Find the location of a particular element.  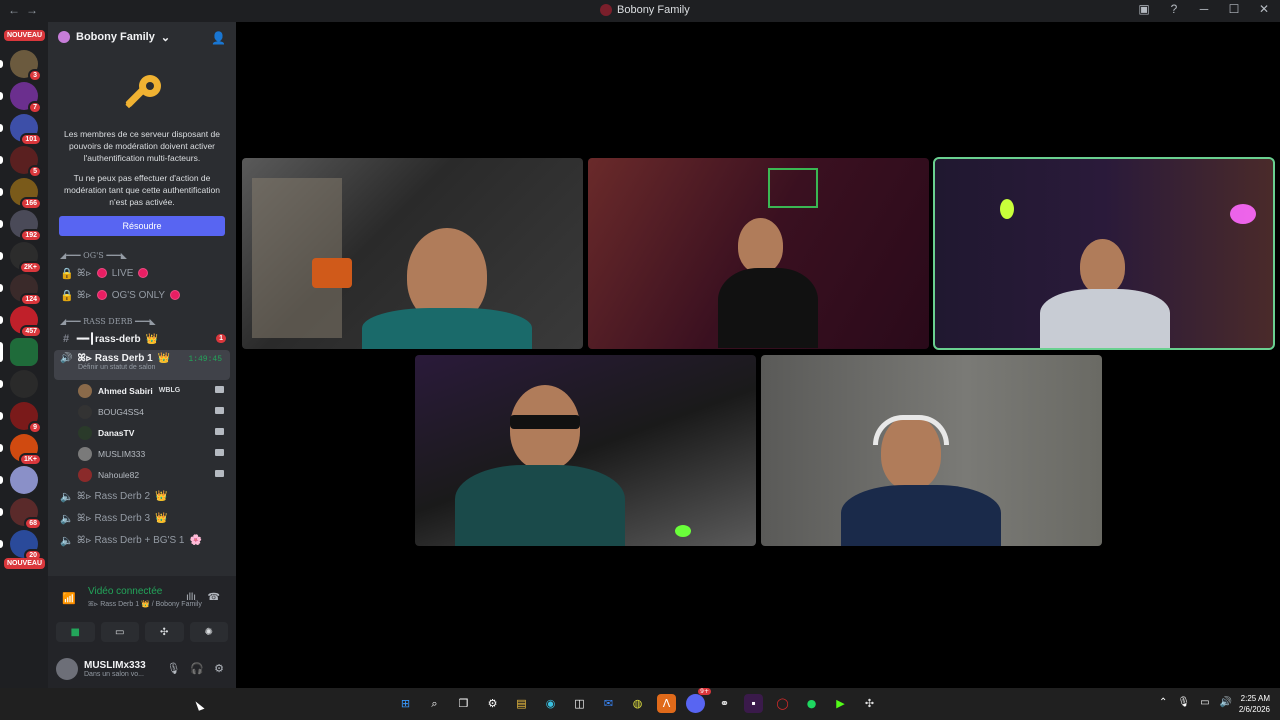

screen-share-button: ▭ is located at coordinates (119, 632).